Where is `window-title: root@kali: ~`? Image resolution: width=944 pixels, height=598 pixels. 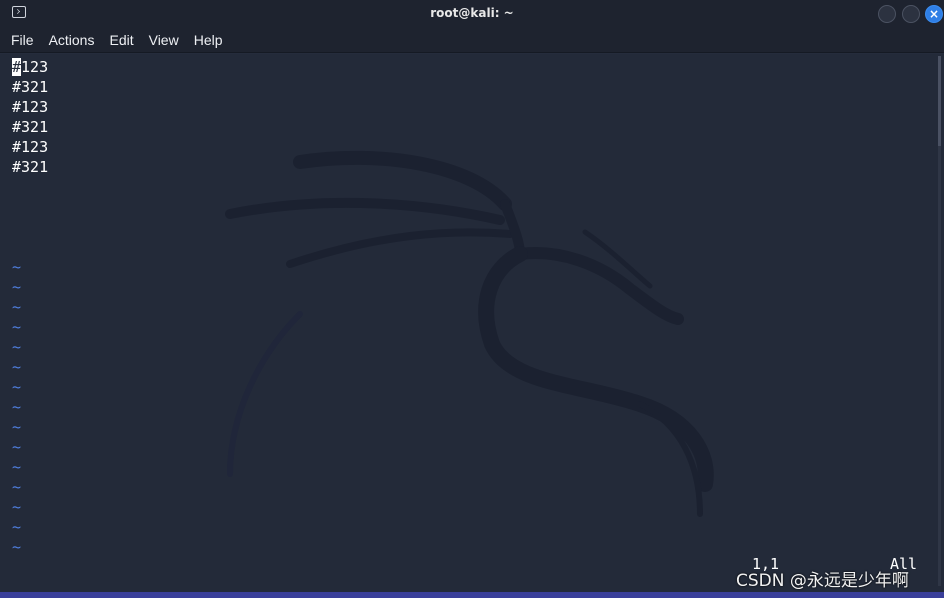
window-title: root@kali: ~ is located at coordinates (472, 13).